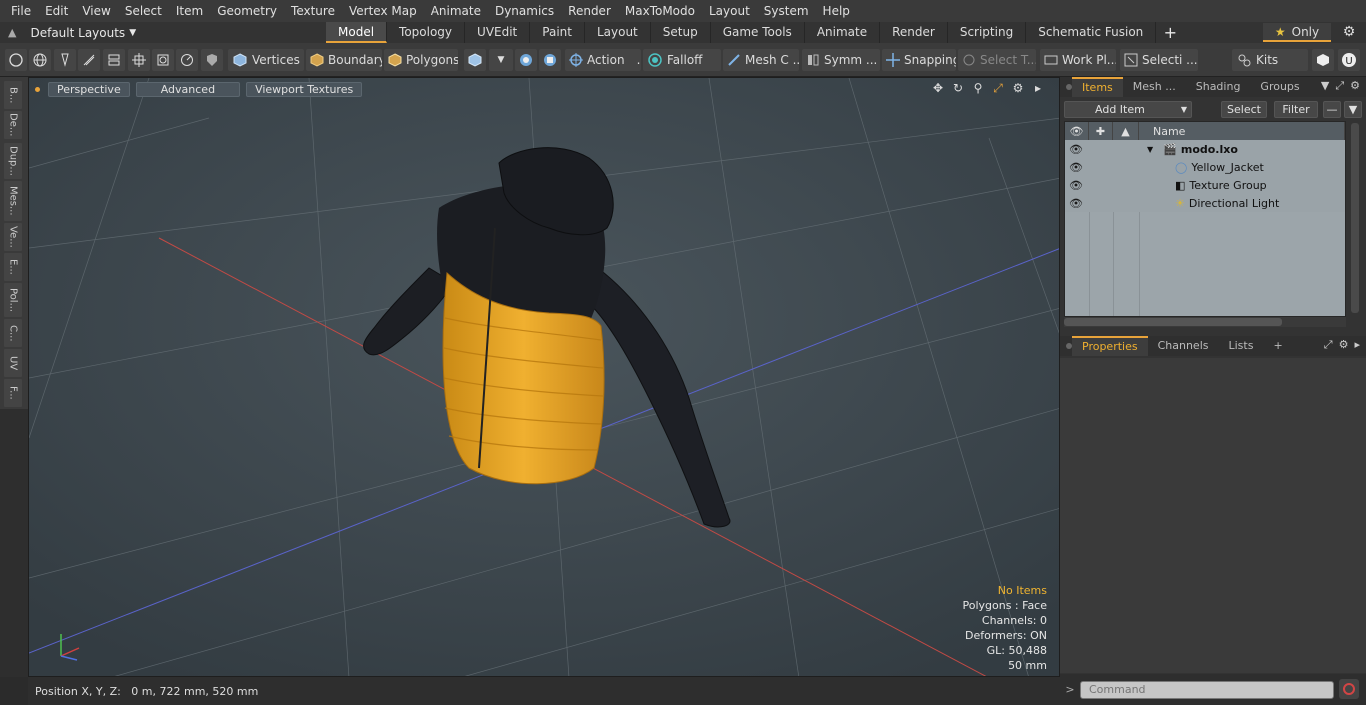  Describe the element at coordinates (1349, 60) in the screenshot. I see `unreal-logo-icon: U` at that location.